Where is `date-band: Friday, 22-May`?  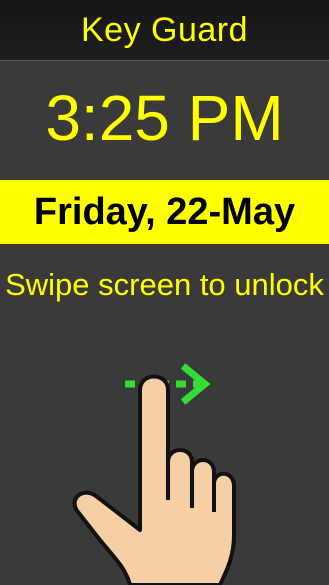 date-band: Friday, 22-May is located at coordinates (164, 212).